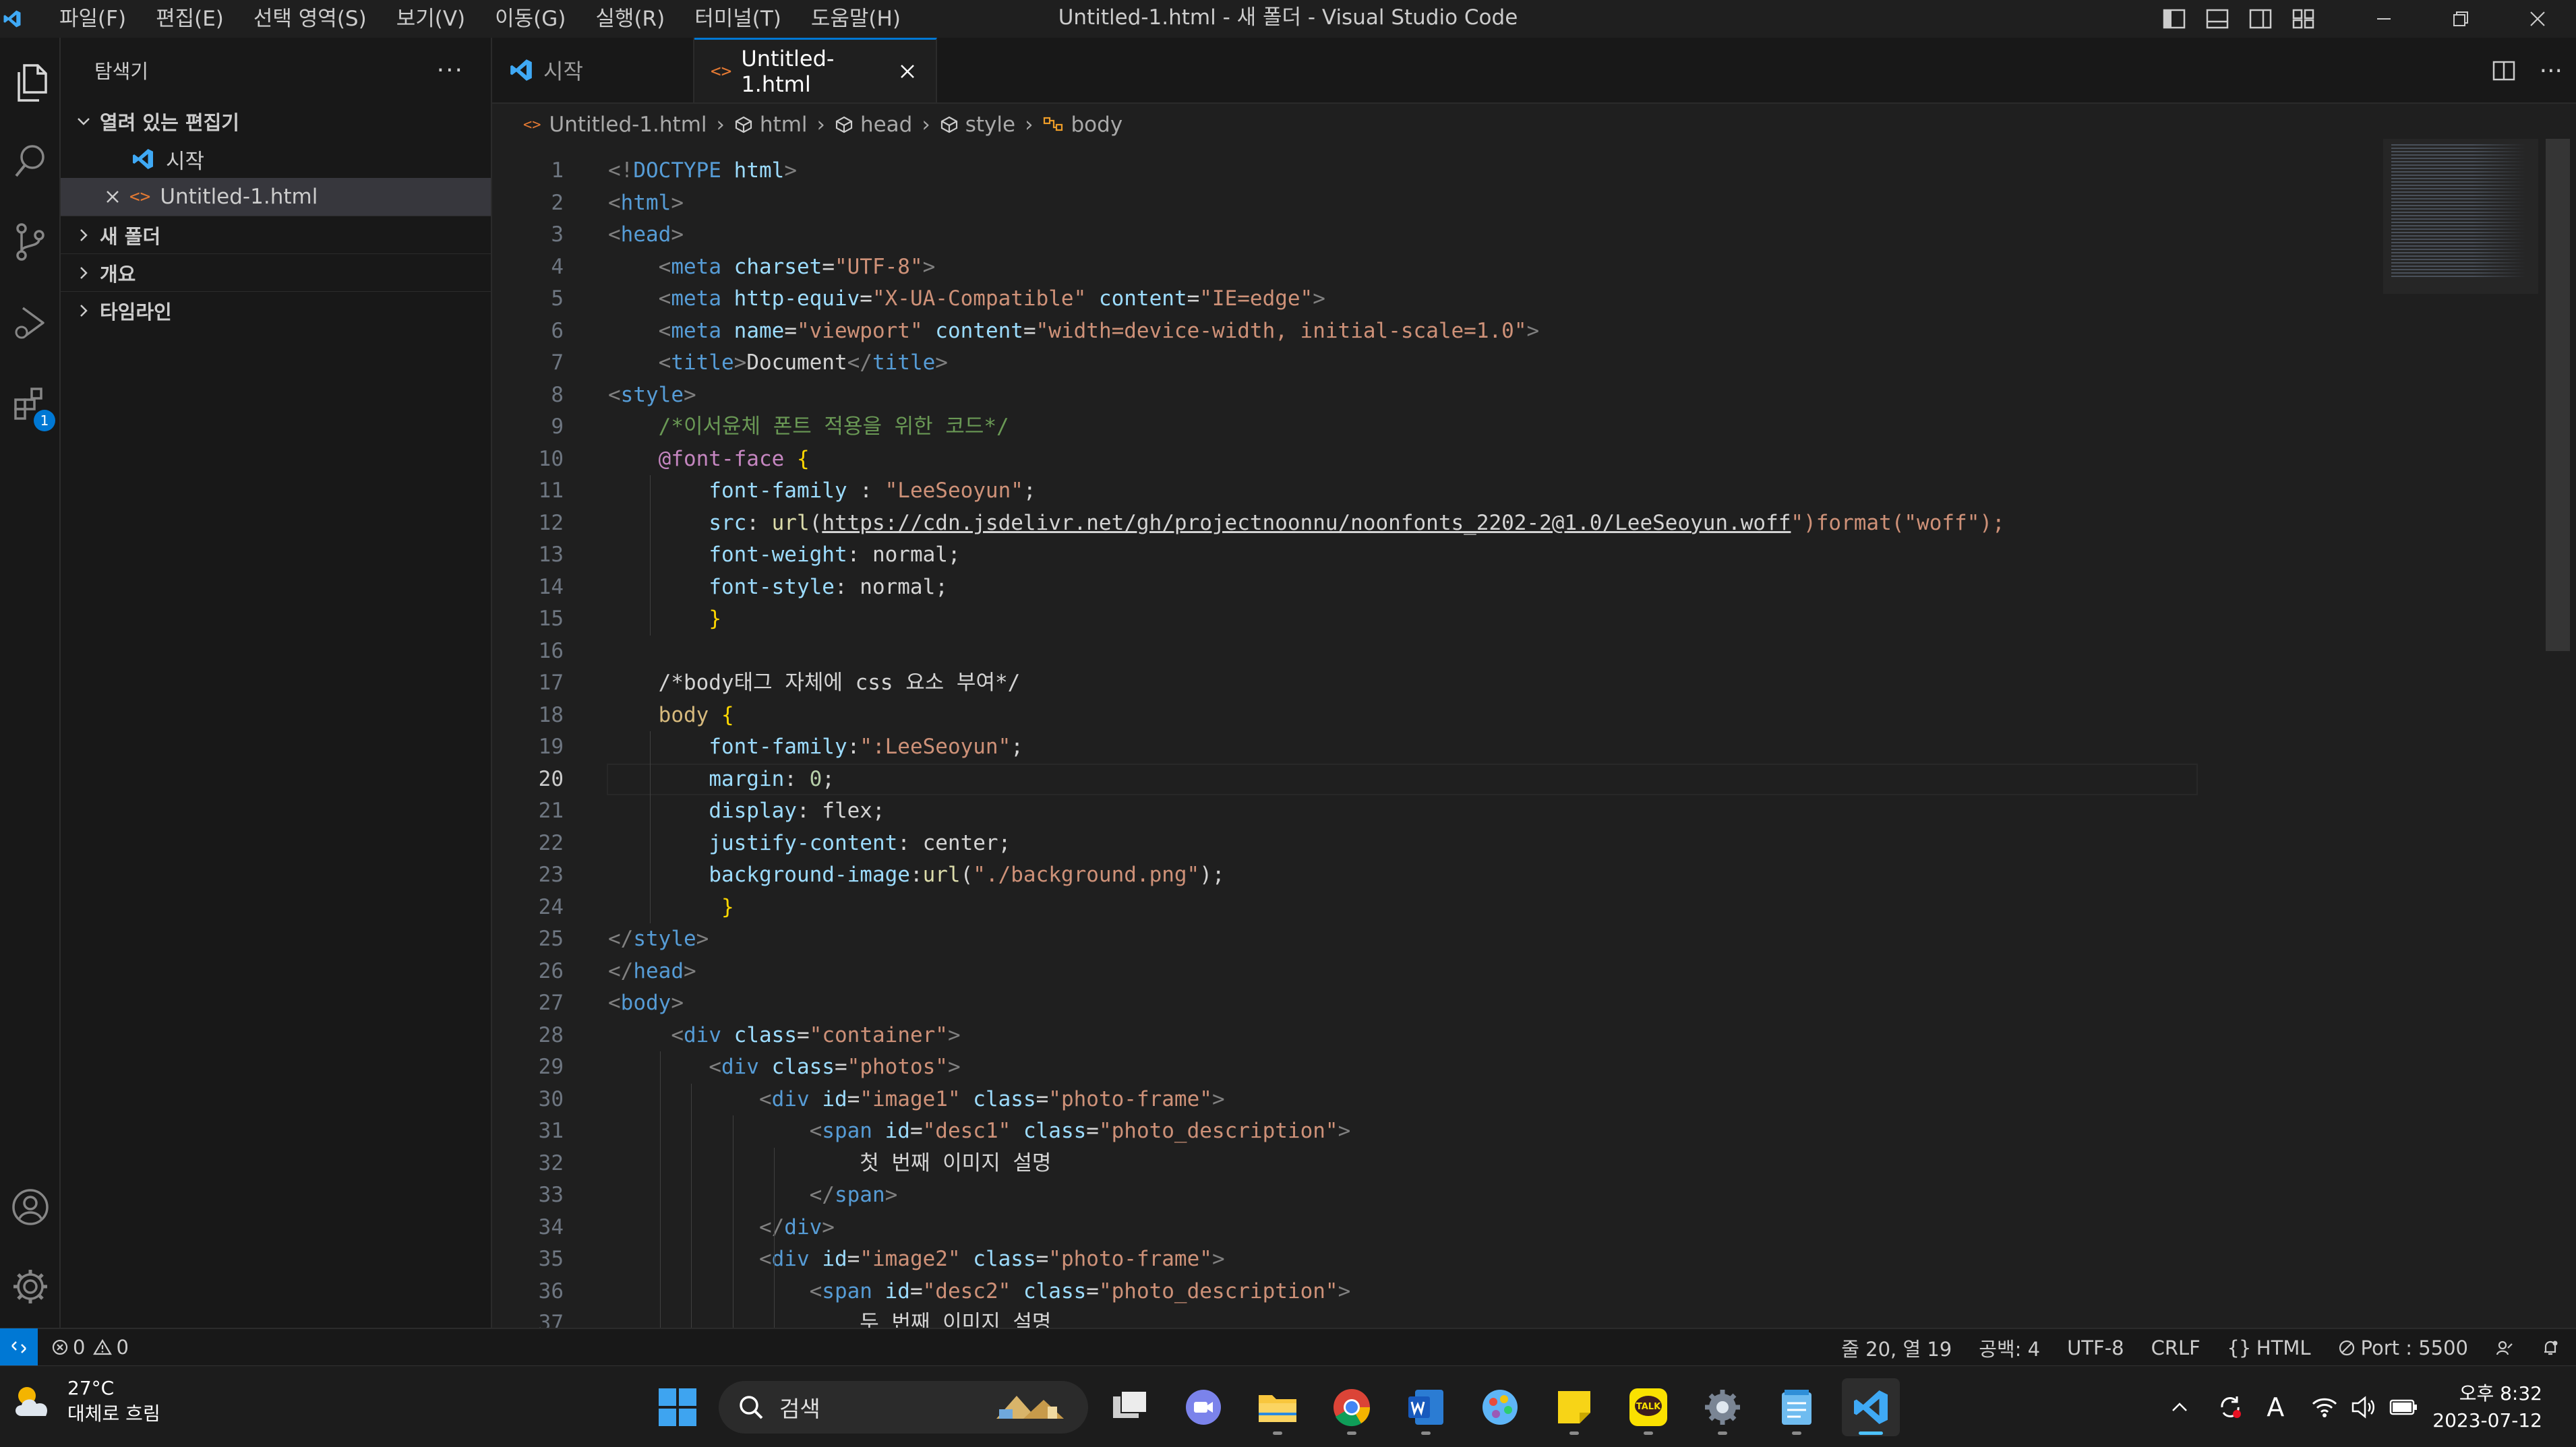  I want to click on manage-gear-icon, so click(30, 1287).